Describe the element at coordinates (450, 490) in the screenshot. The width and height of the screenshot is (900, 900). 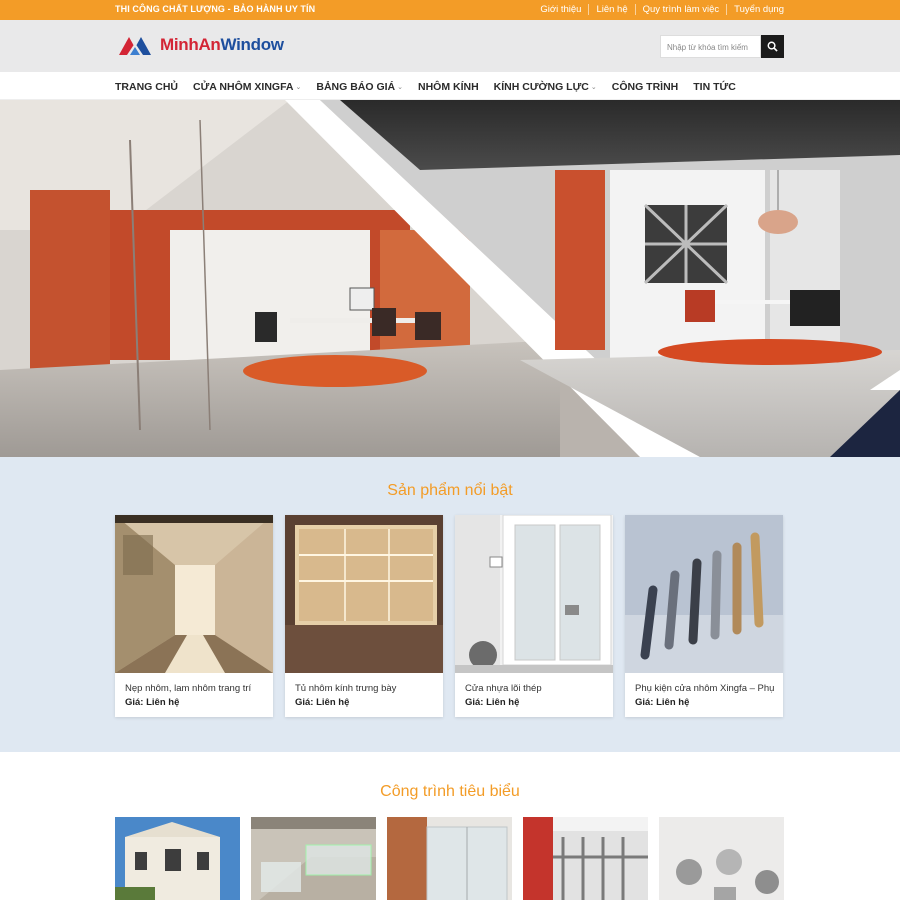
I see `featured-title: Sản phẩm nổi bật` at that location.